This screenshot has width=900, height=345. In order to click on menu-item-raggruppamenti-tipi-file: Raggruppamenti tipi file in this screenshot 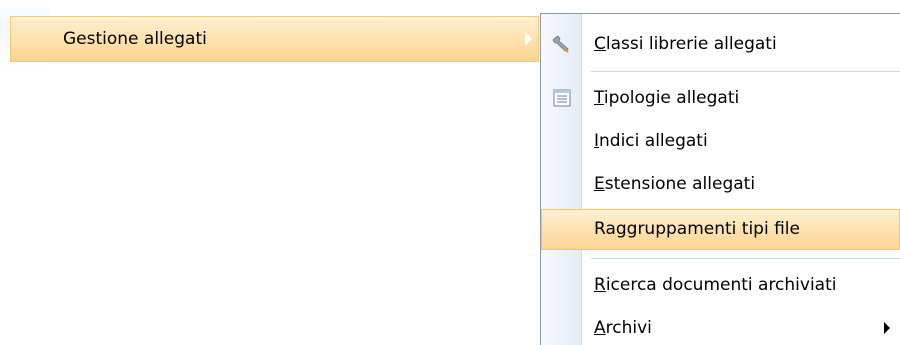, I will do `click(720, 229)`.